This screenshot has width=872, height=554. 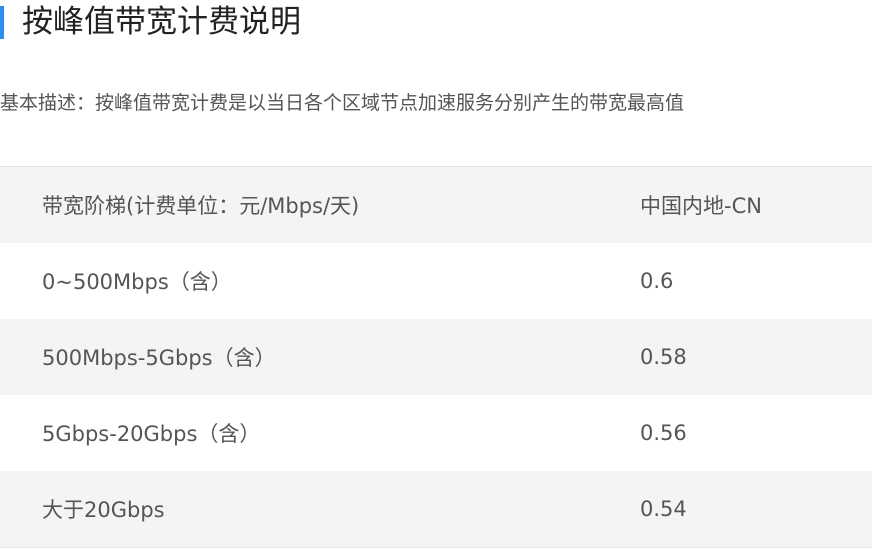 I want to click on table-row: 大于20Gbps 0.54, so click(x=436, y=509).